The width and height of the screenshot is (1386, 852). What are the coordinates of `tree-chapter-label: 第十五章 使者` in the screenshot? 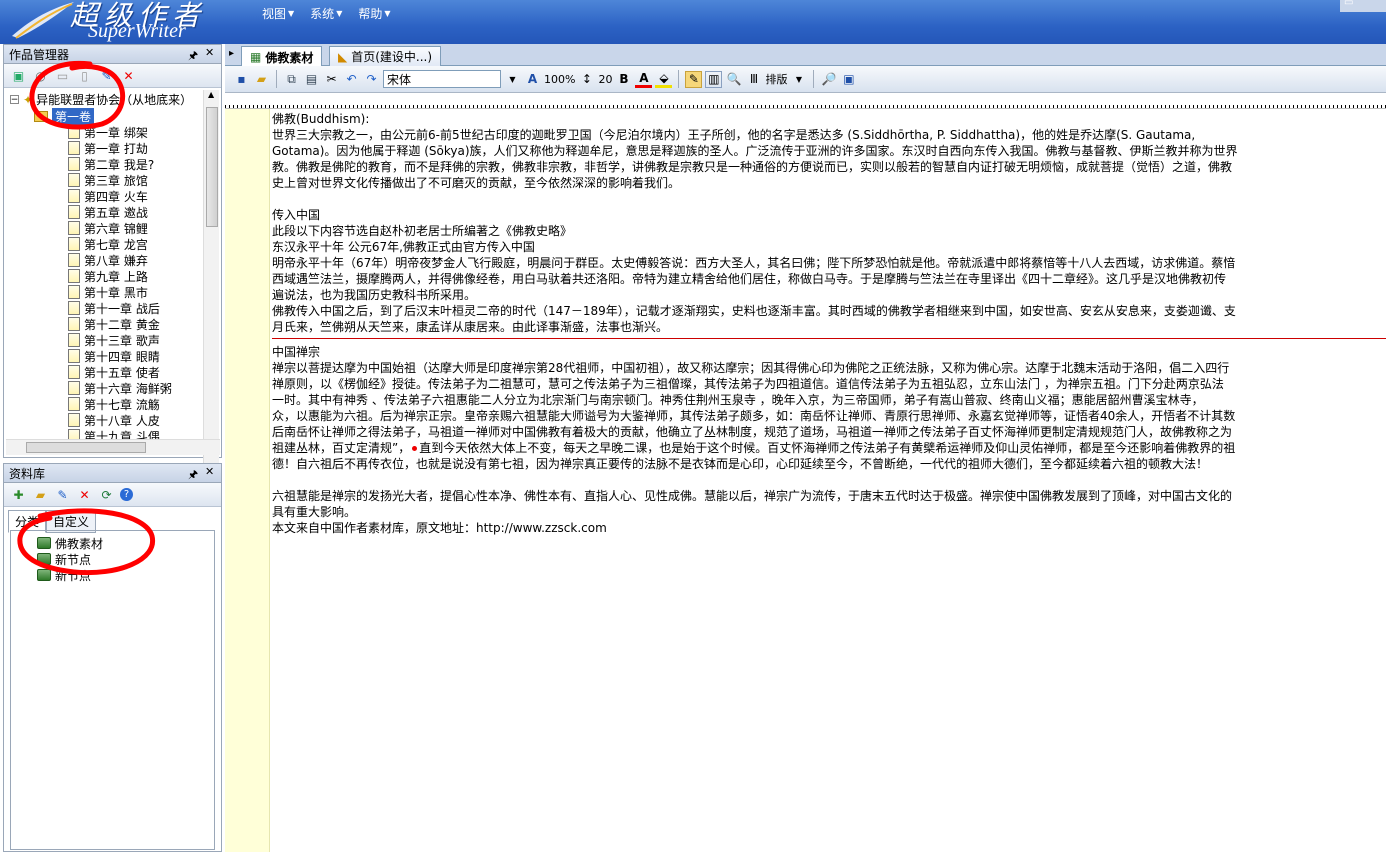 It's located at (122, 372).